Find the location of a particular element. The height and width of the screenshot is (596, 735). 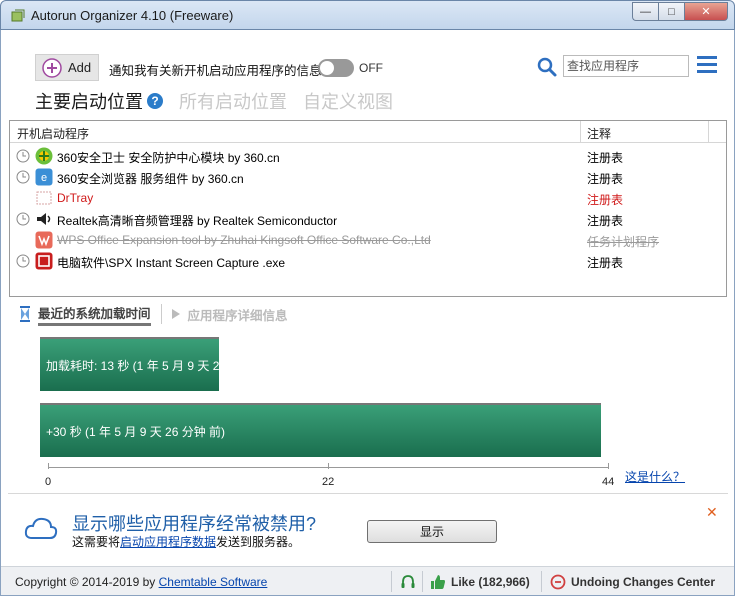

startup-data-link: 启动应用程序数据 is located at coordinates (168, 542).